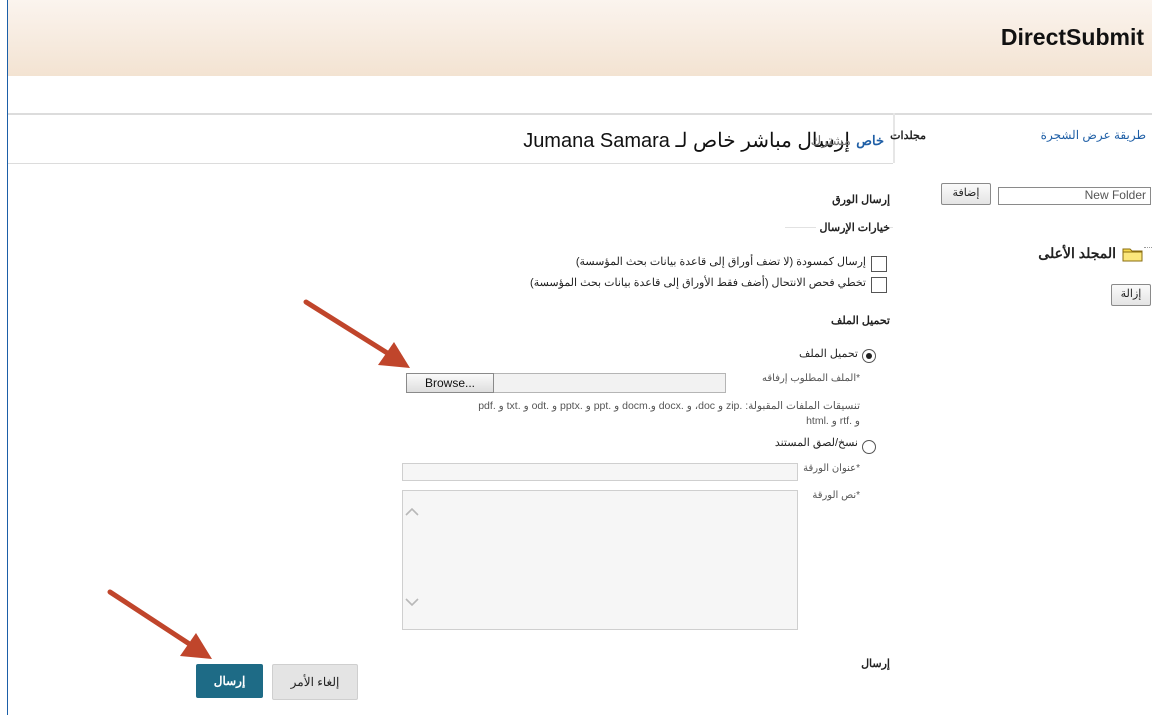 Image resolution: width=1152 pixels, height=715 pixels. I want to click on file-upload-heading: تحميل الملف, so click(860, 321).